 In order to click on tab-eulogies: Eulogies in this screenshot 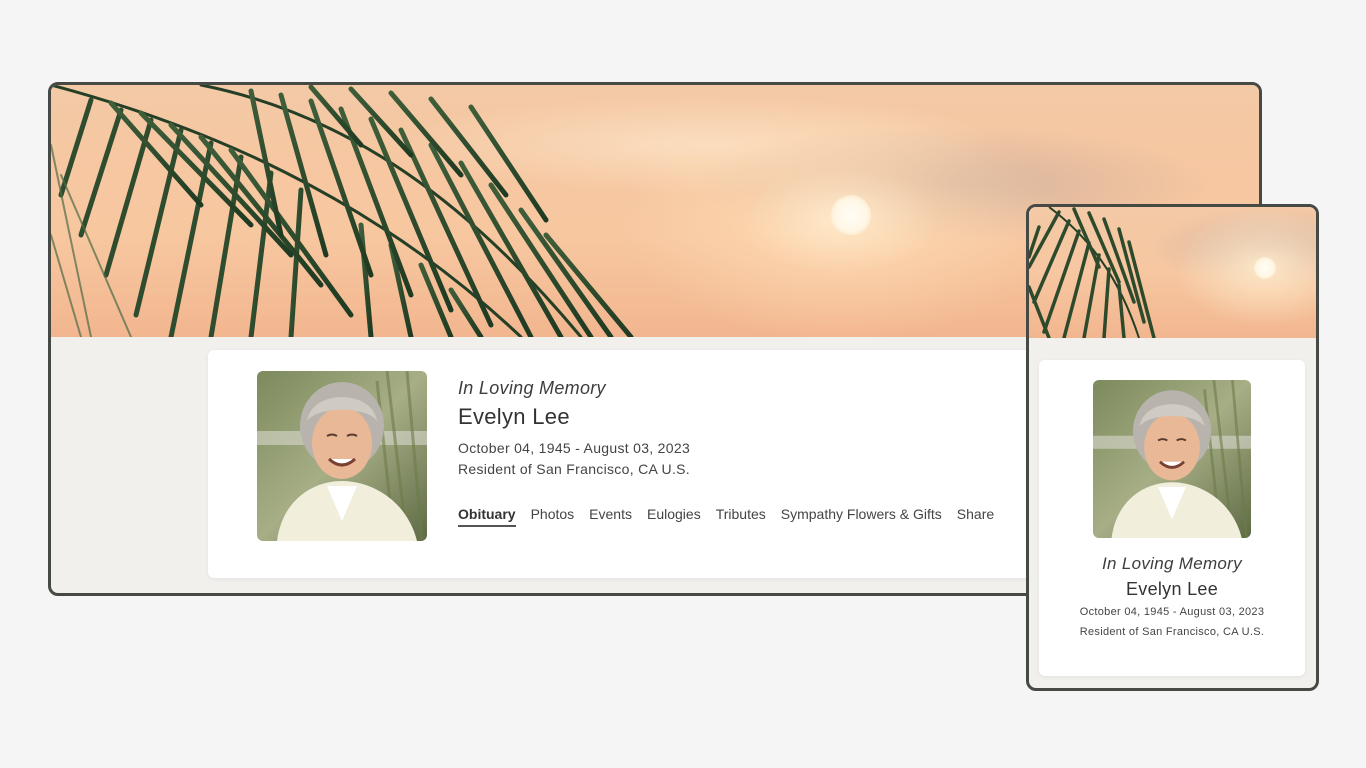, I will do `click(674, 516)`.